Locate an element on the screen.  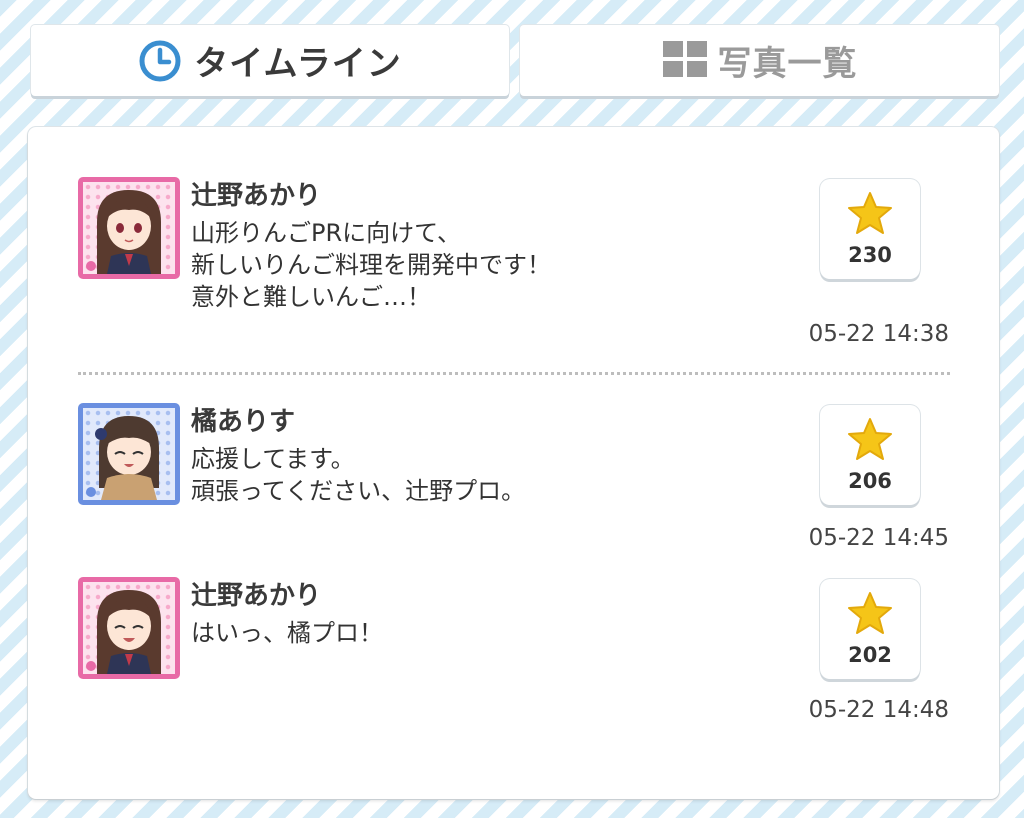
post-message-line: 応援してます。 is located at coordinates (273, 459).